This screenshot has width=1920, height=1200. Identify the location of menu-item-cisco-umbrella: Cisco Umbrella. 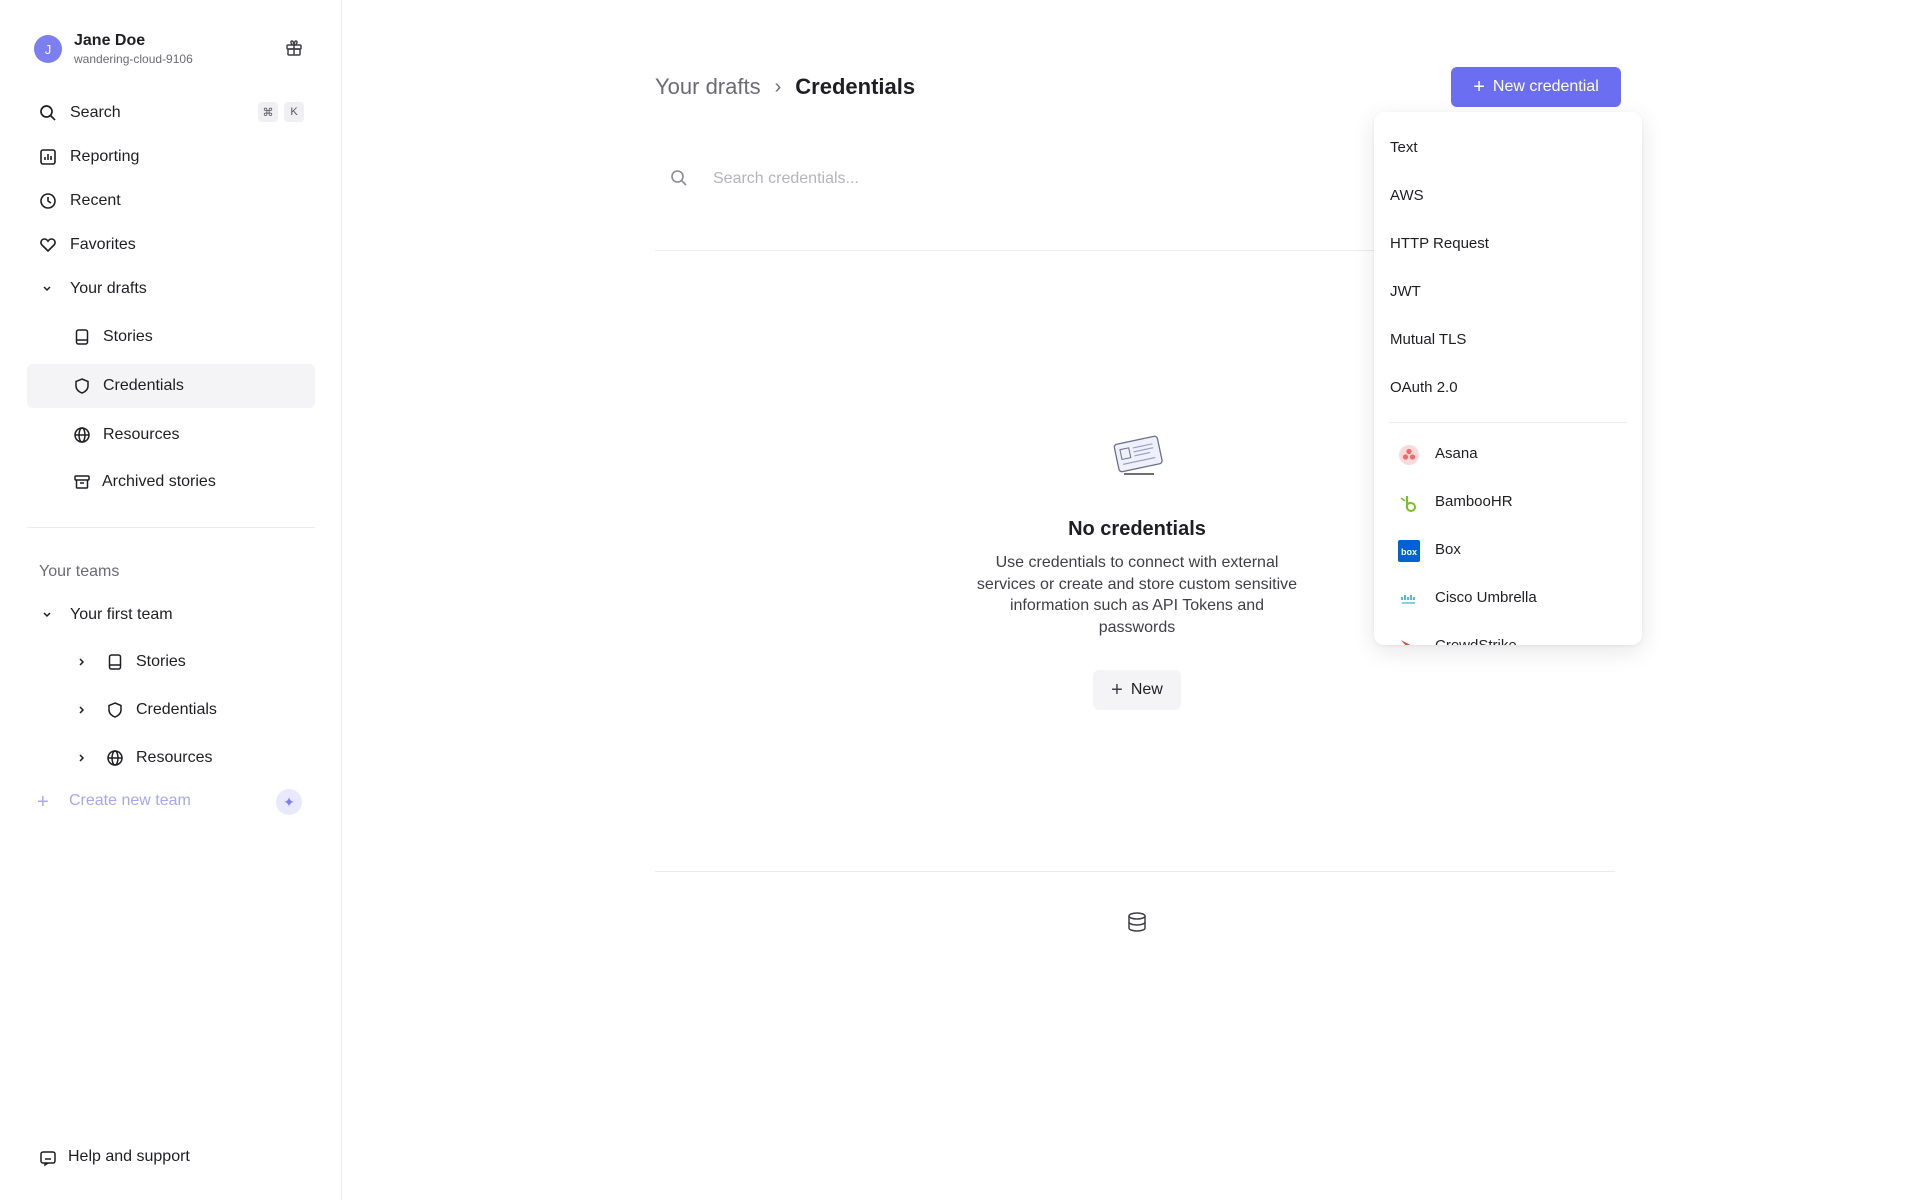
(1508, 598).